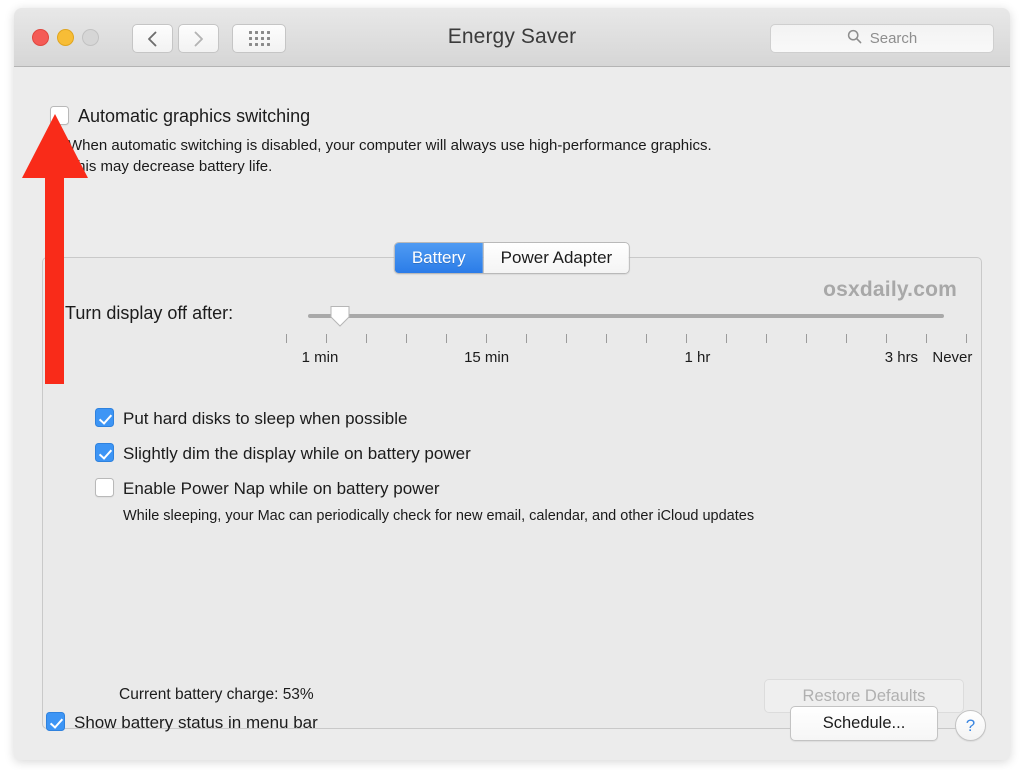 The image size is (1024, 770). Describe the element at coordinates (697, 357) in the screenshot. I see `slider-tick-label: 1 hr` at that location.